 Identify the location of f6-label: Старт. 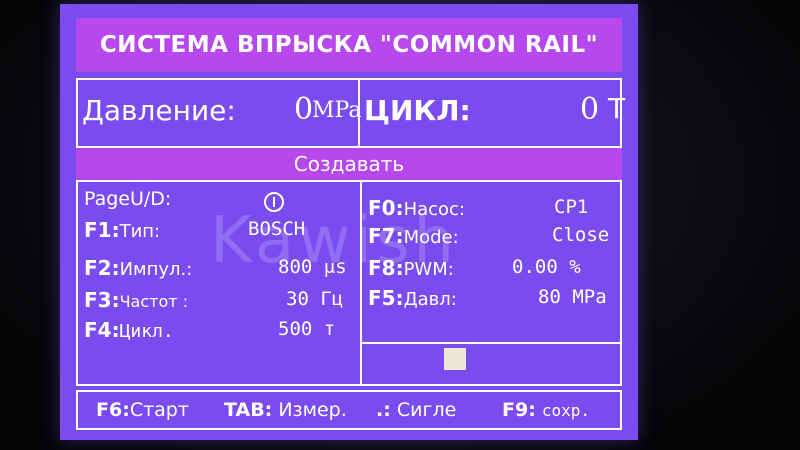
(159, 410).